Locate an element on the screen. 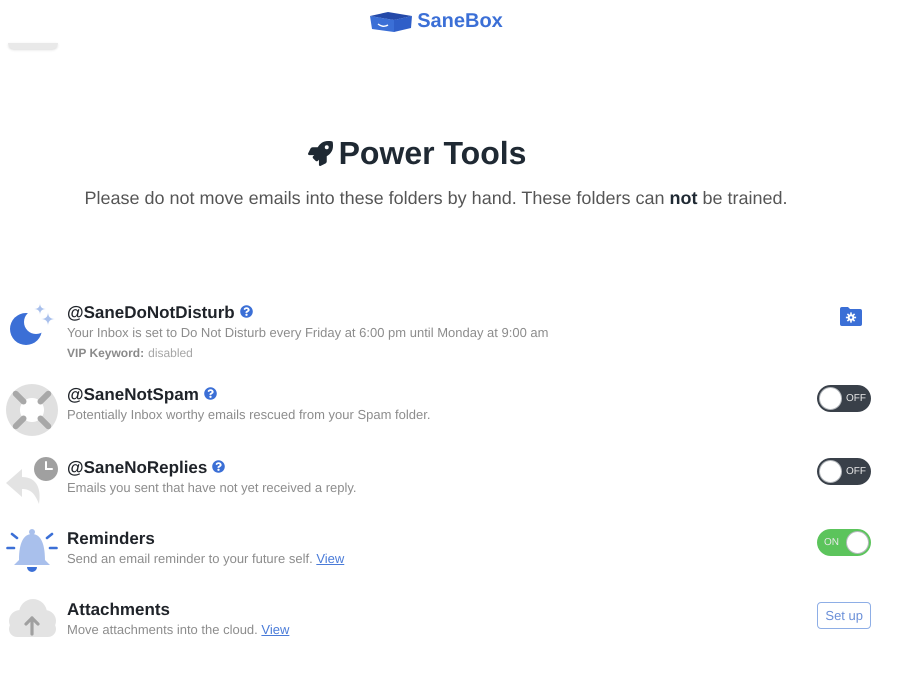 The image size is (909, 700). box-logo-icon is located at coordinates (391, 21).